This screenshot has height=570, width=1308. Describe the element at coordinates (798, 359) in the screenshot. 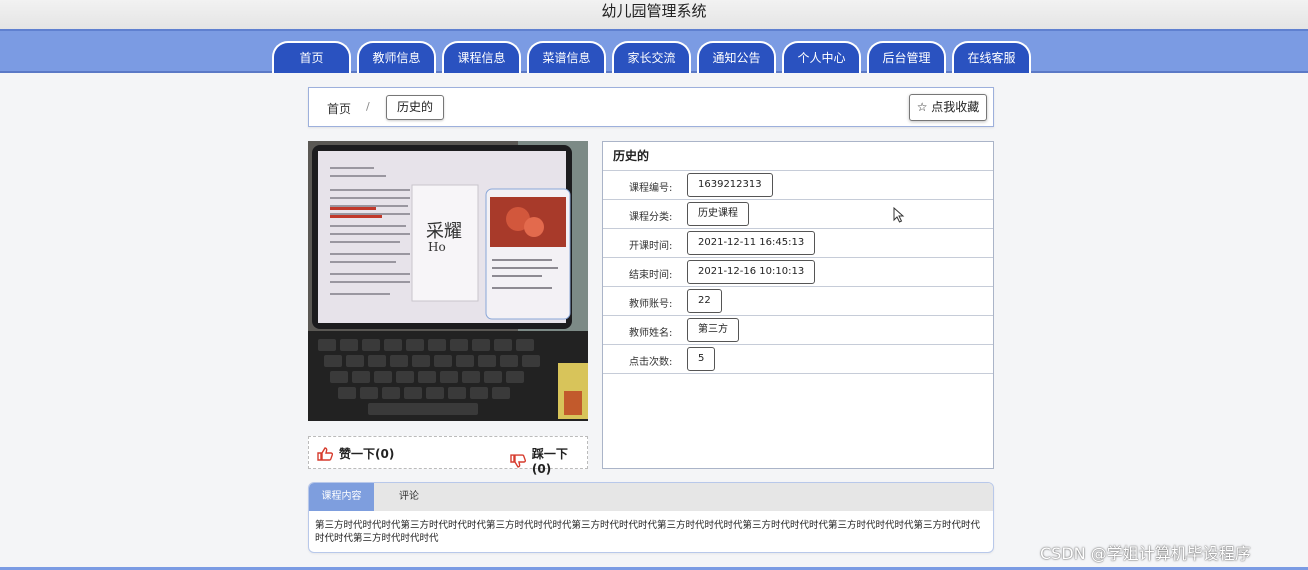

I see `detail-row-click-count: 点击次数: 5` at that location.